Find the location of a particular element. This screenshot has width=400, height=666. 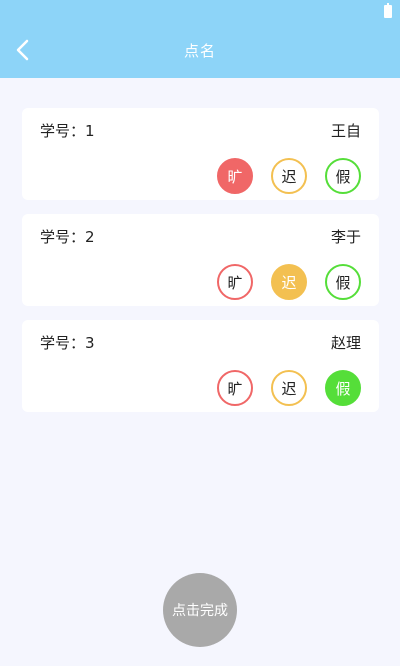

battery-icon is located at coordinates (388, 10).